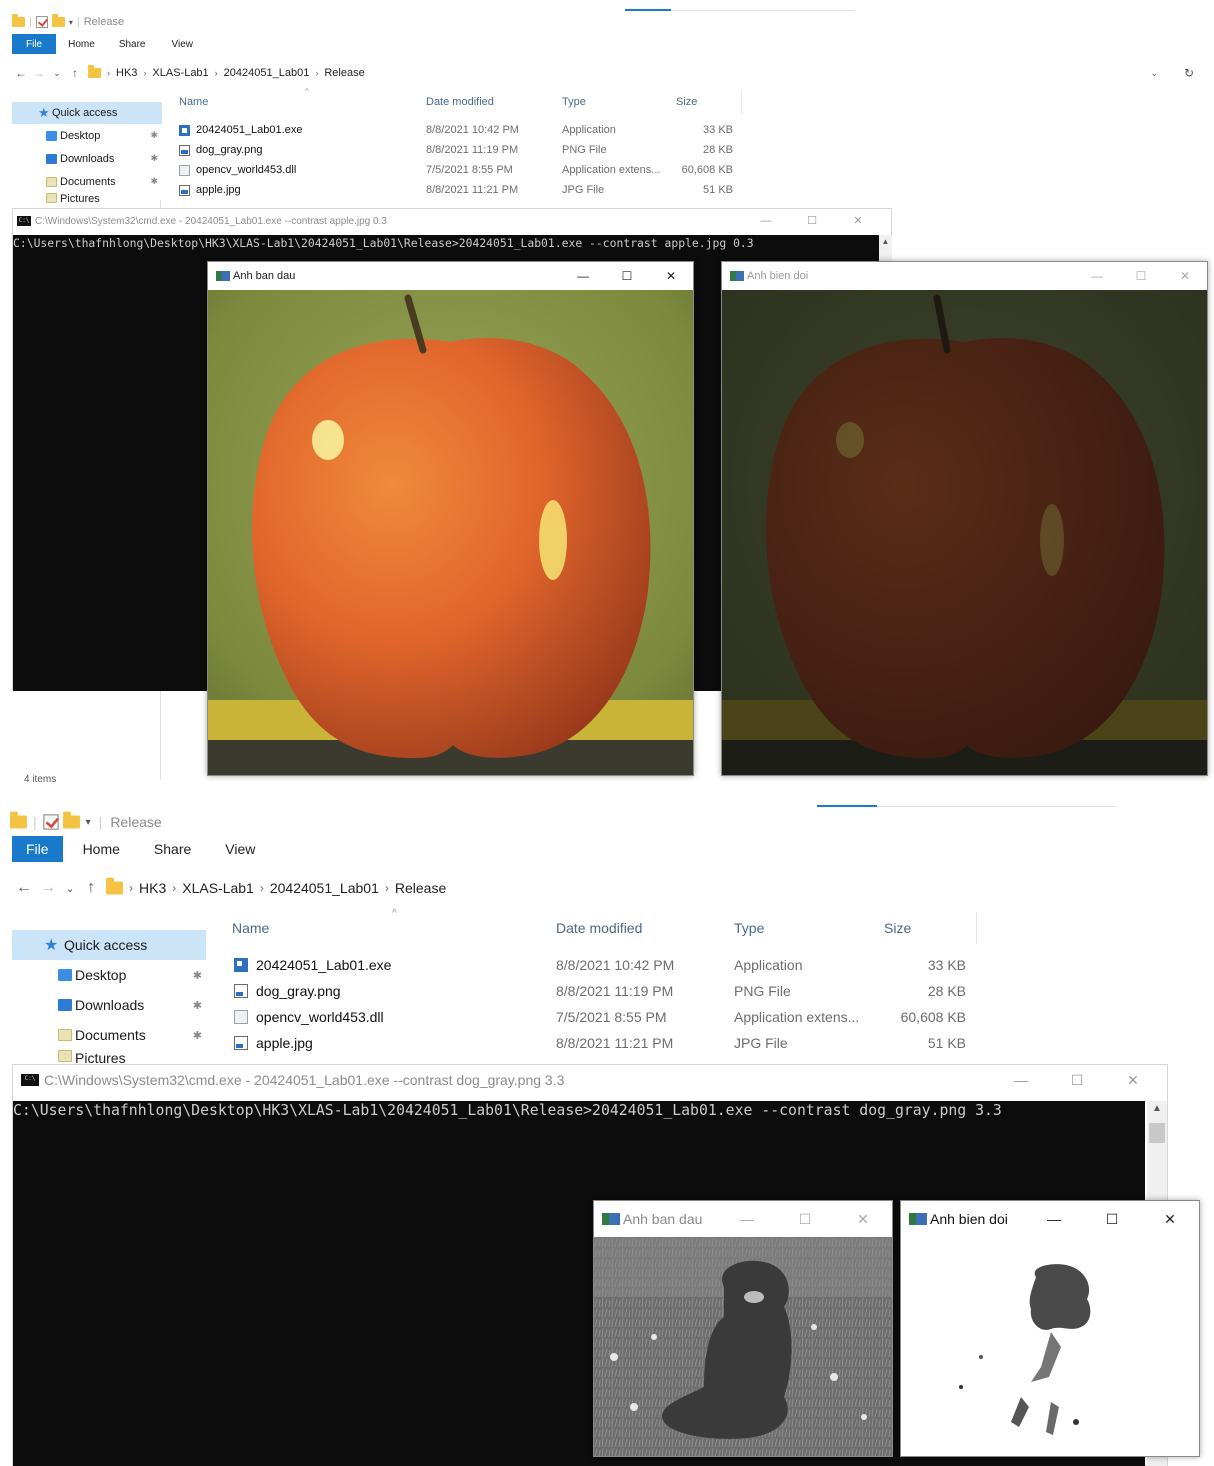 The image size is (1214, 1466). What do you see at coordinates (1189, 73) in the screenshot?
I see `refresh-icon: ↻` at bounding box center [1189, 73].